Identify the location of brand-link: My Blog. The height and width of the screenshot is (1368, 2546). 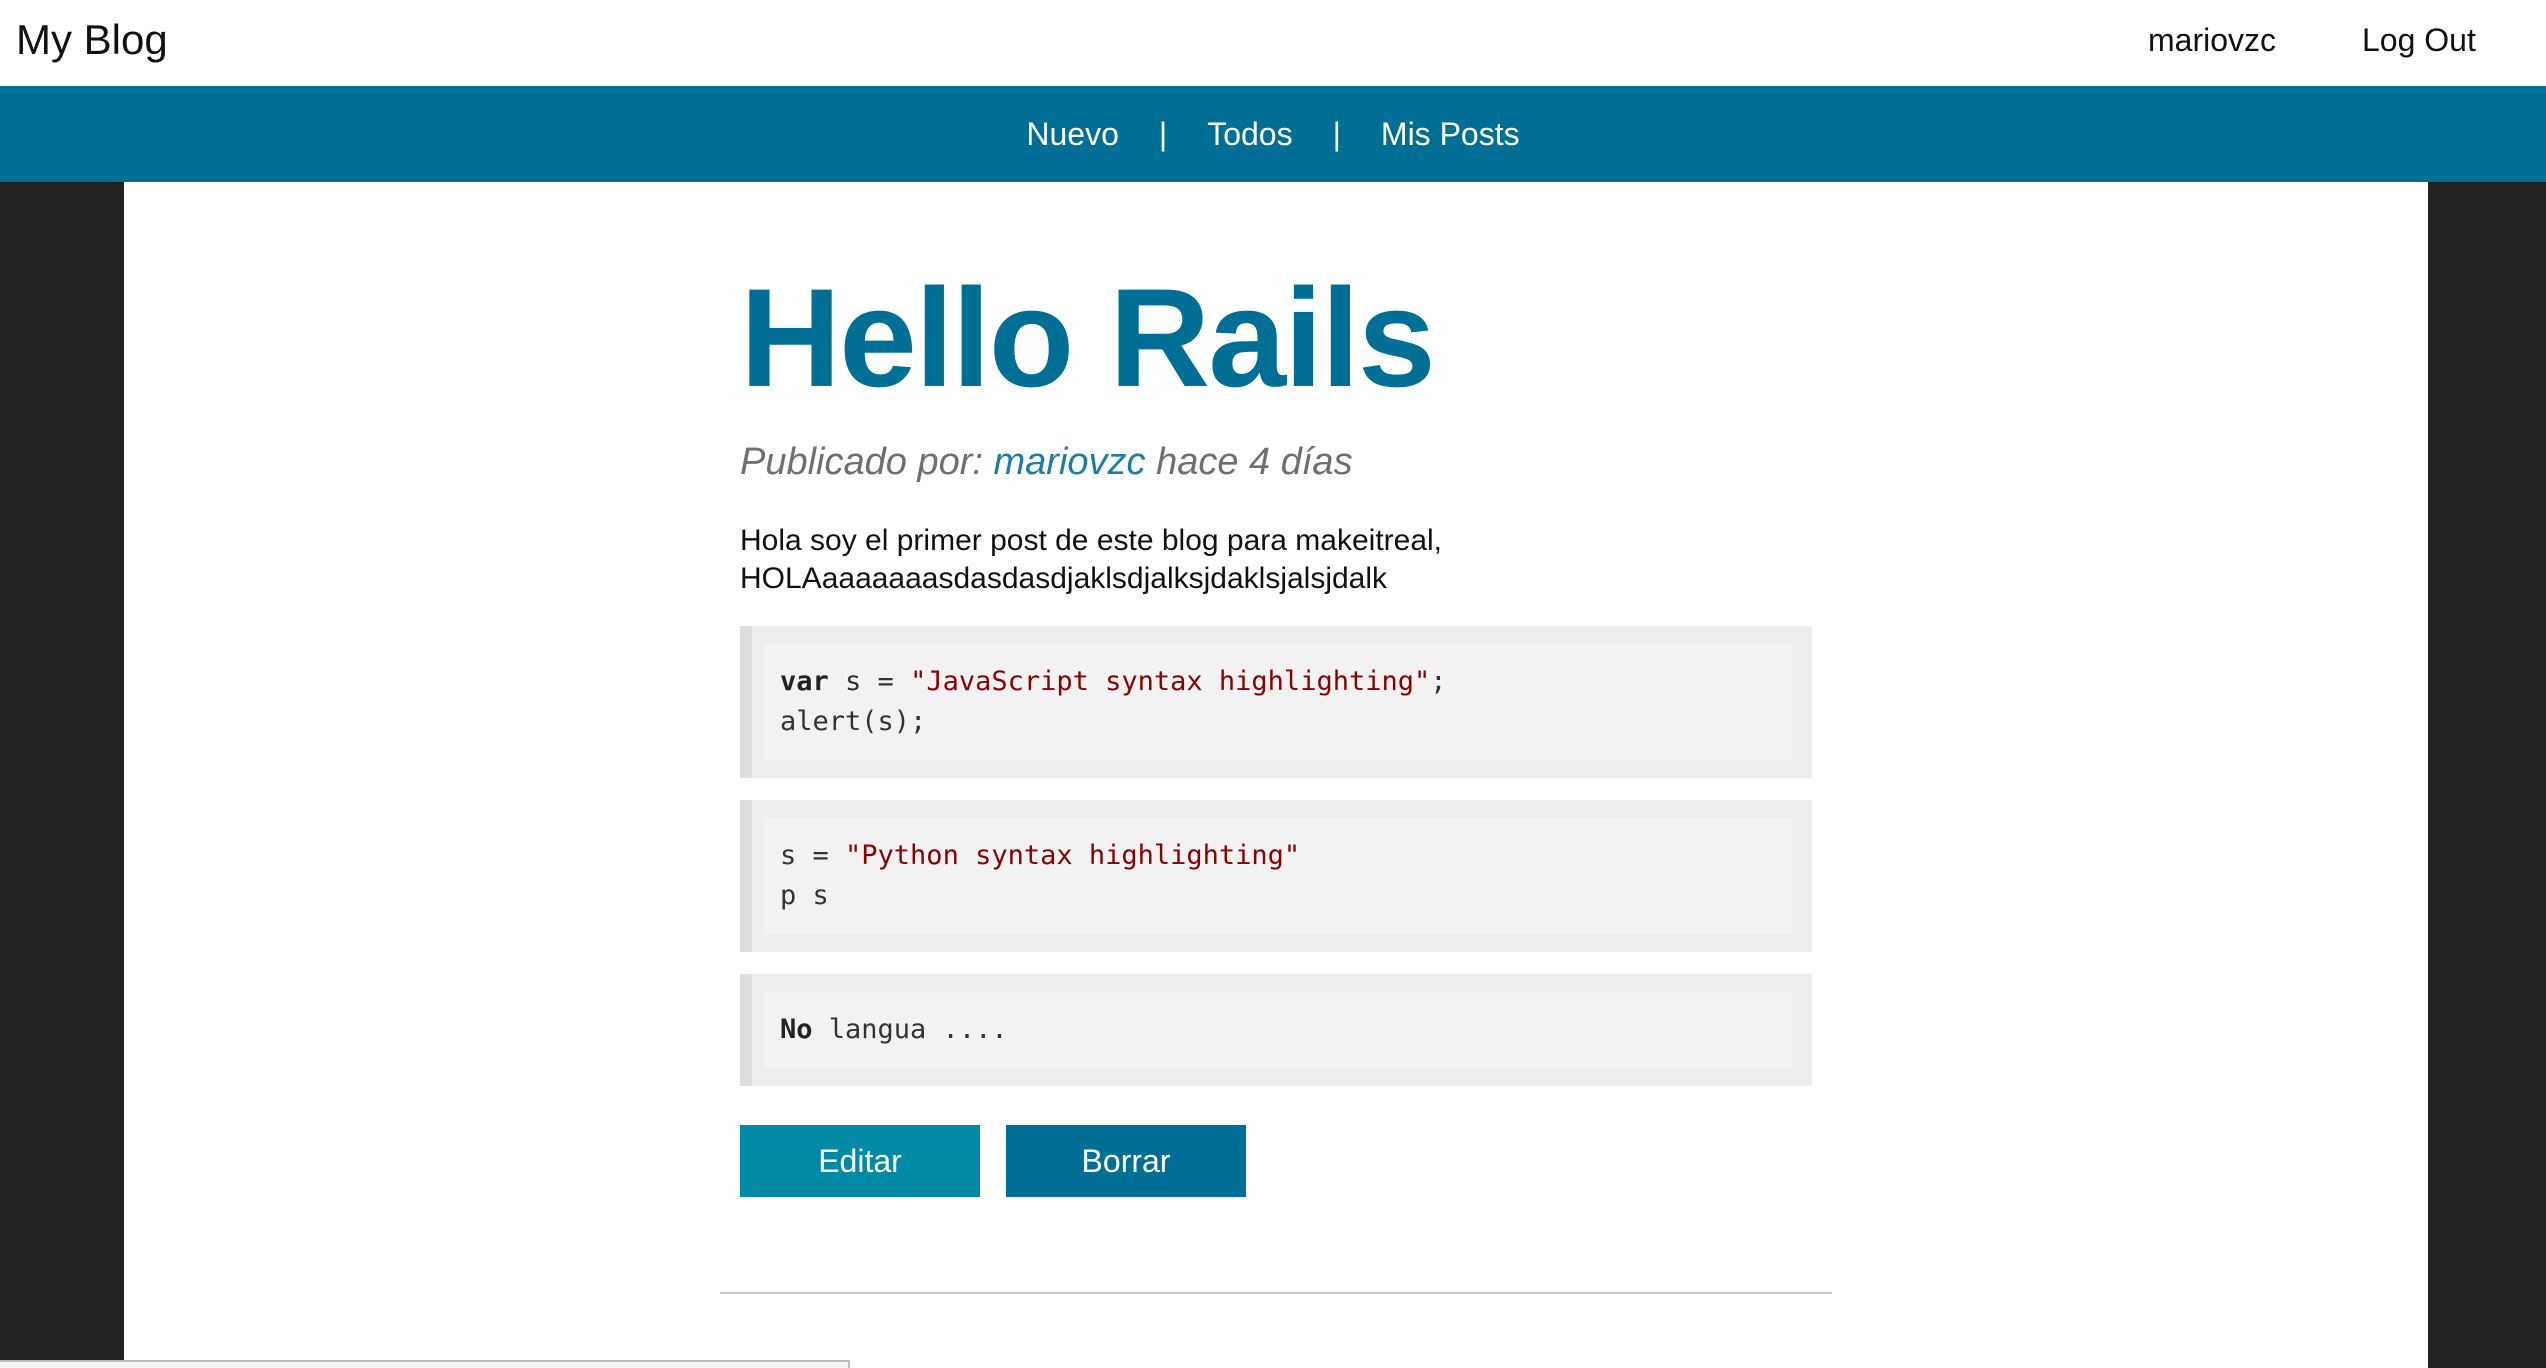
(92, 40).